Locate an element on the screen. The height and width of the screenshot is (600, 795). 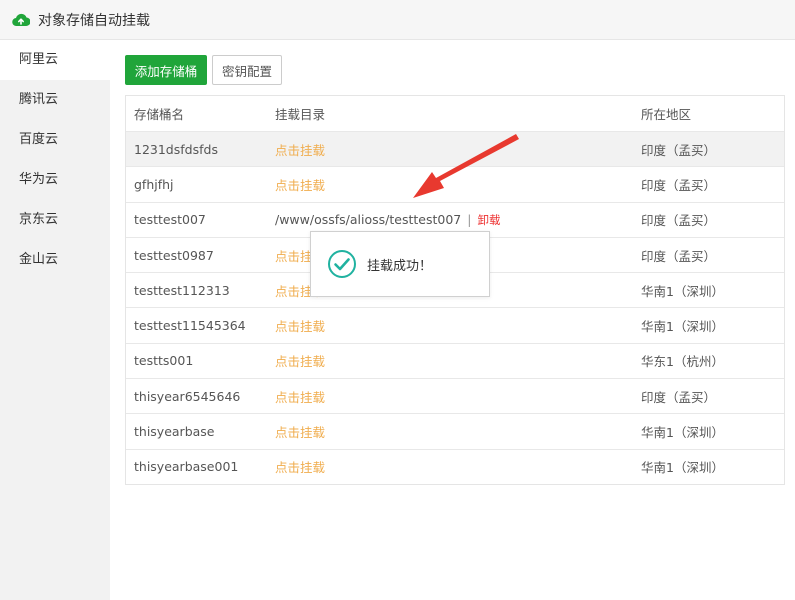
sidebar-item-baidu: 百度云 is located at coordinates (55, 140).